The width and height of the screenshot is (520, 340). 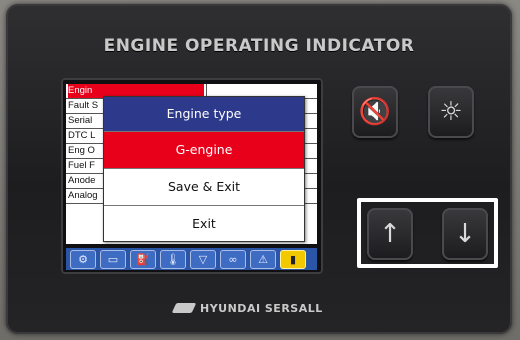 What do you see at coordinates (184, 308) in the screenshot?
I see `brand-mark-icon` at bounding box center [184, 308].